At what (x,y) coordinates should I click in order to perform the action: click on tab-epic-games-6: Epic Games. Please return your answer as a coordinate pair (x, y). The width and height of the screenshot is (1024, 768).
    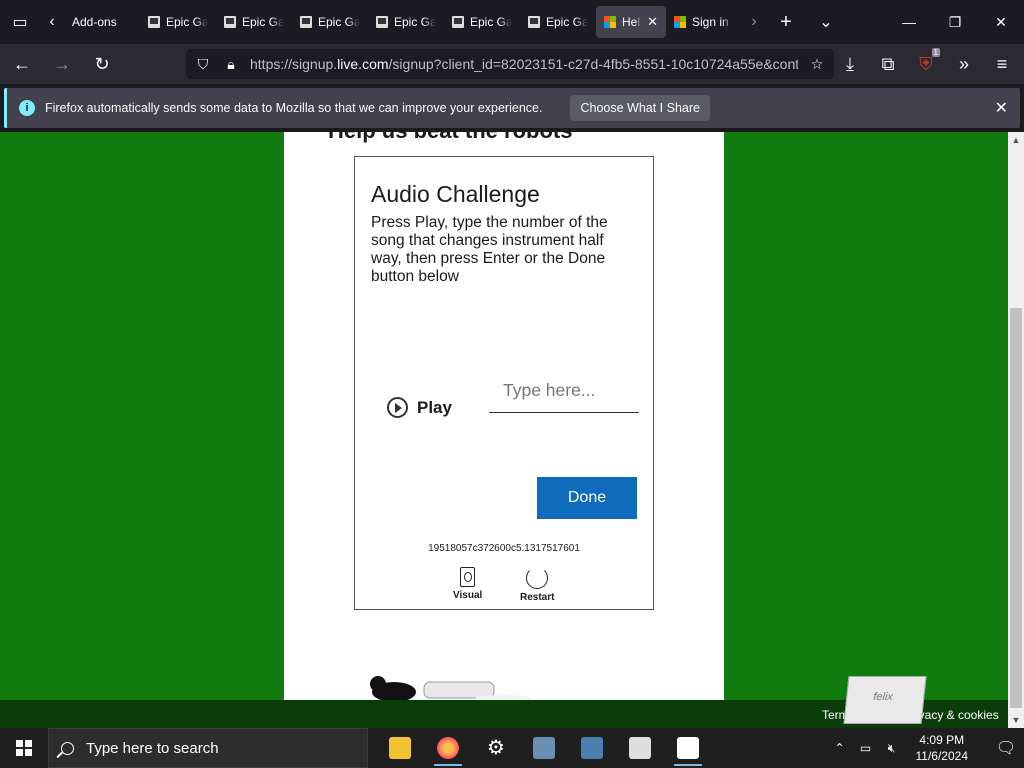
    Looking at the image, I should click on (558, 22).